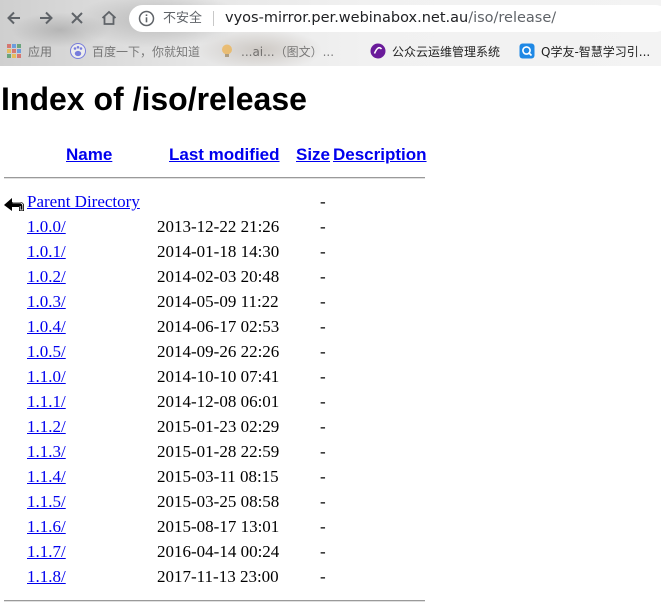 The height and width of the screenshot is (602, 661). I want to click on last-modified-cell: 2014-06-17 02:53, so click(218, 326).